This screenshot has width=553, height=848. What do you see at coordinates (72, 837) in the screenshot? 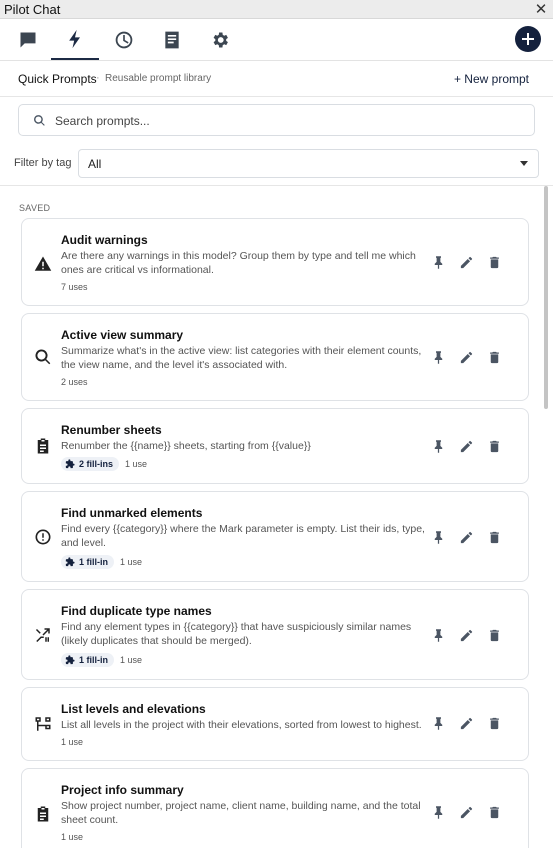
I see `prompt-meta: 1 use` at bounding box center [72, 837].